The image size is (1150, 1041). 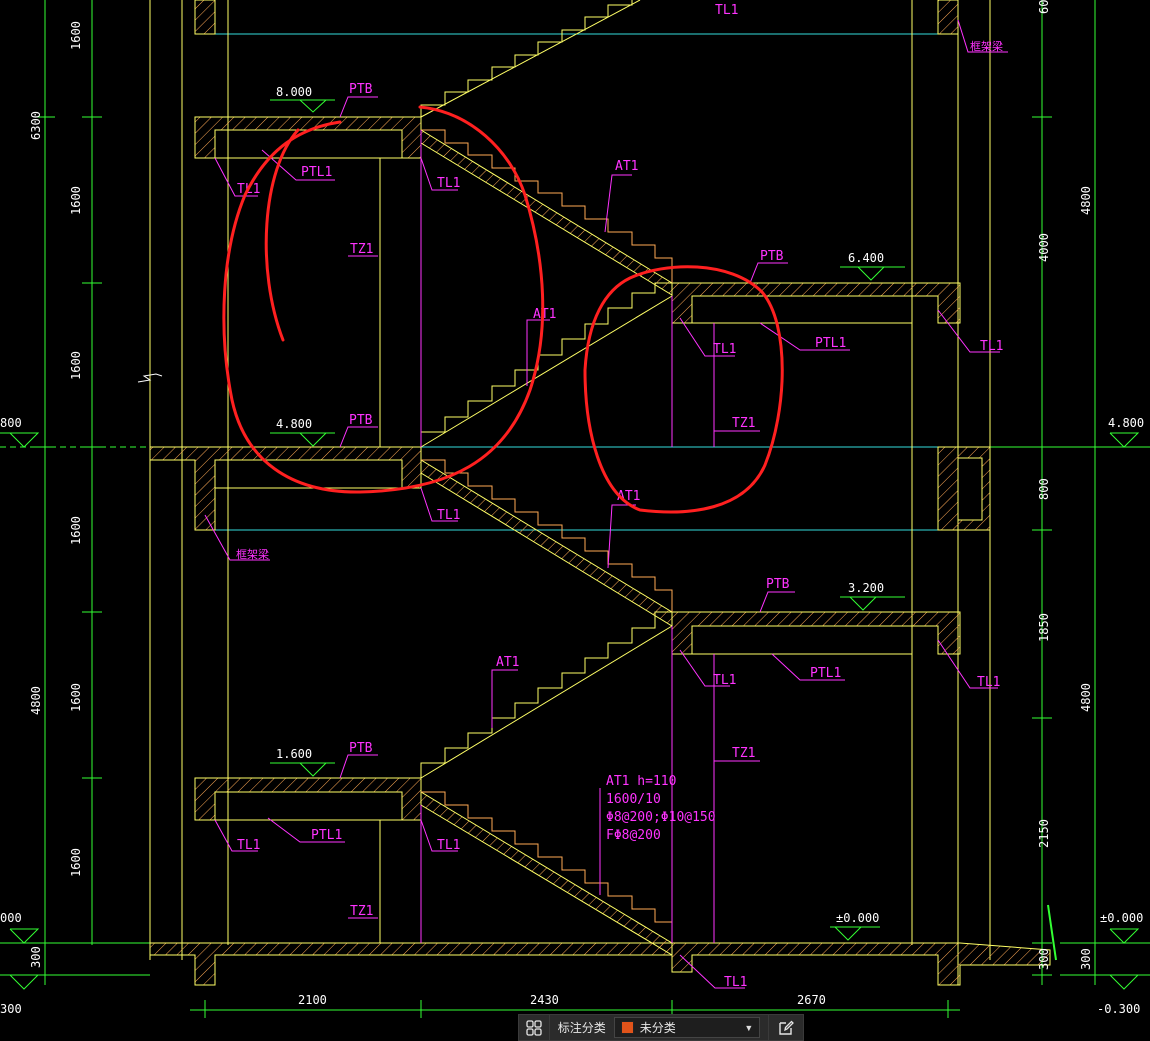 I want to click on label-ptl1-1600: PTL1, so click(x=326, y=835).